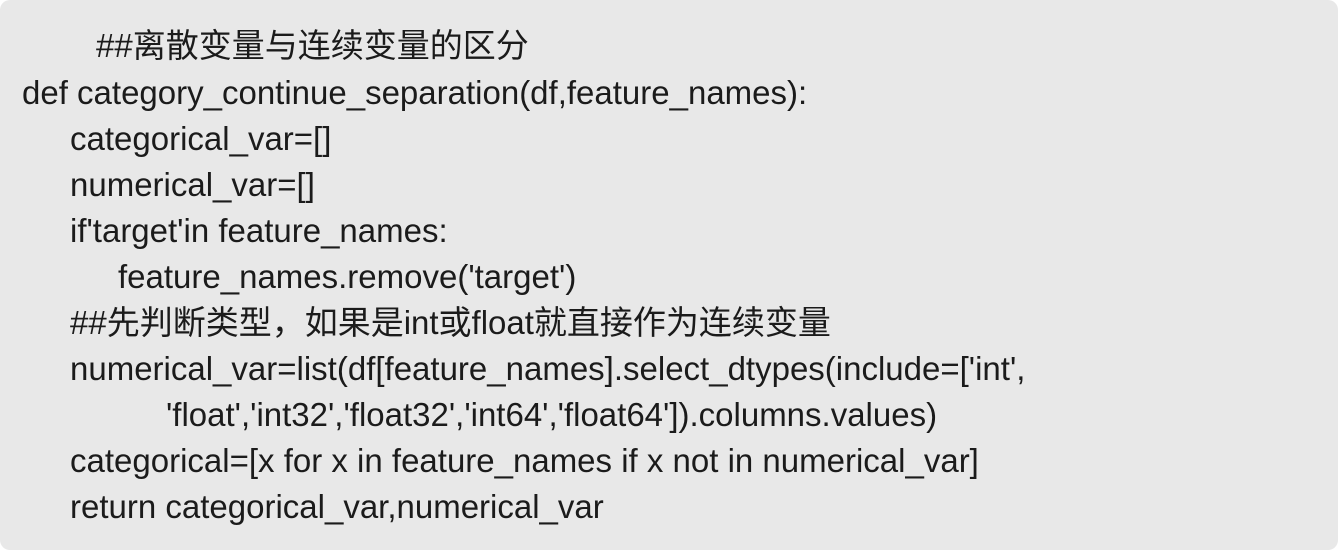  What do you see at coordinates (192, 184) in the screenshot?
I see `code-line: numerical_var=[]` at bounding box center [192, 184].